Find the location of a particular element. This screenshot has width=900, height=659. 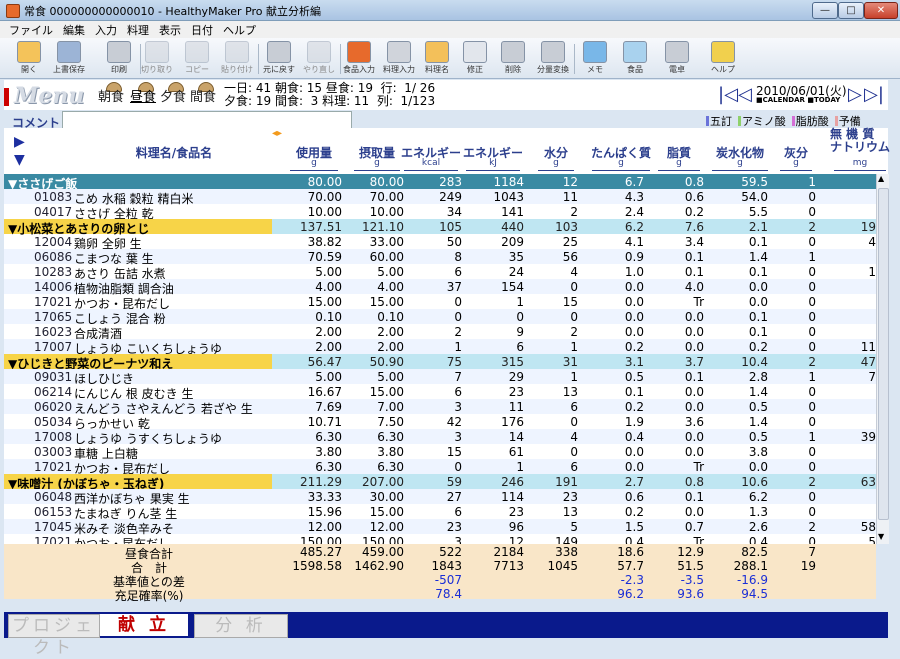

column-header-11: 無 機 質 ナトリウム is located at coordinates (860, 141).